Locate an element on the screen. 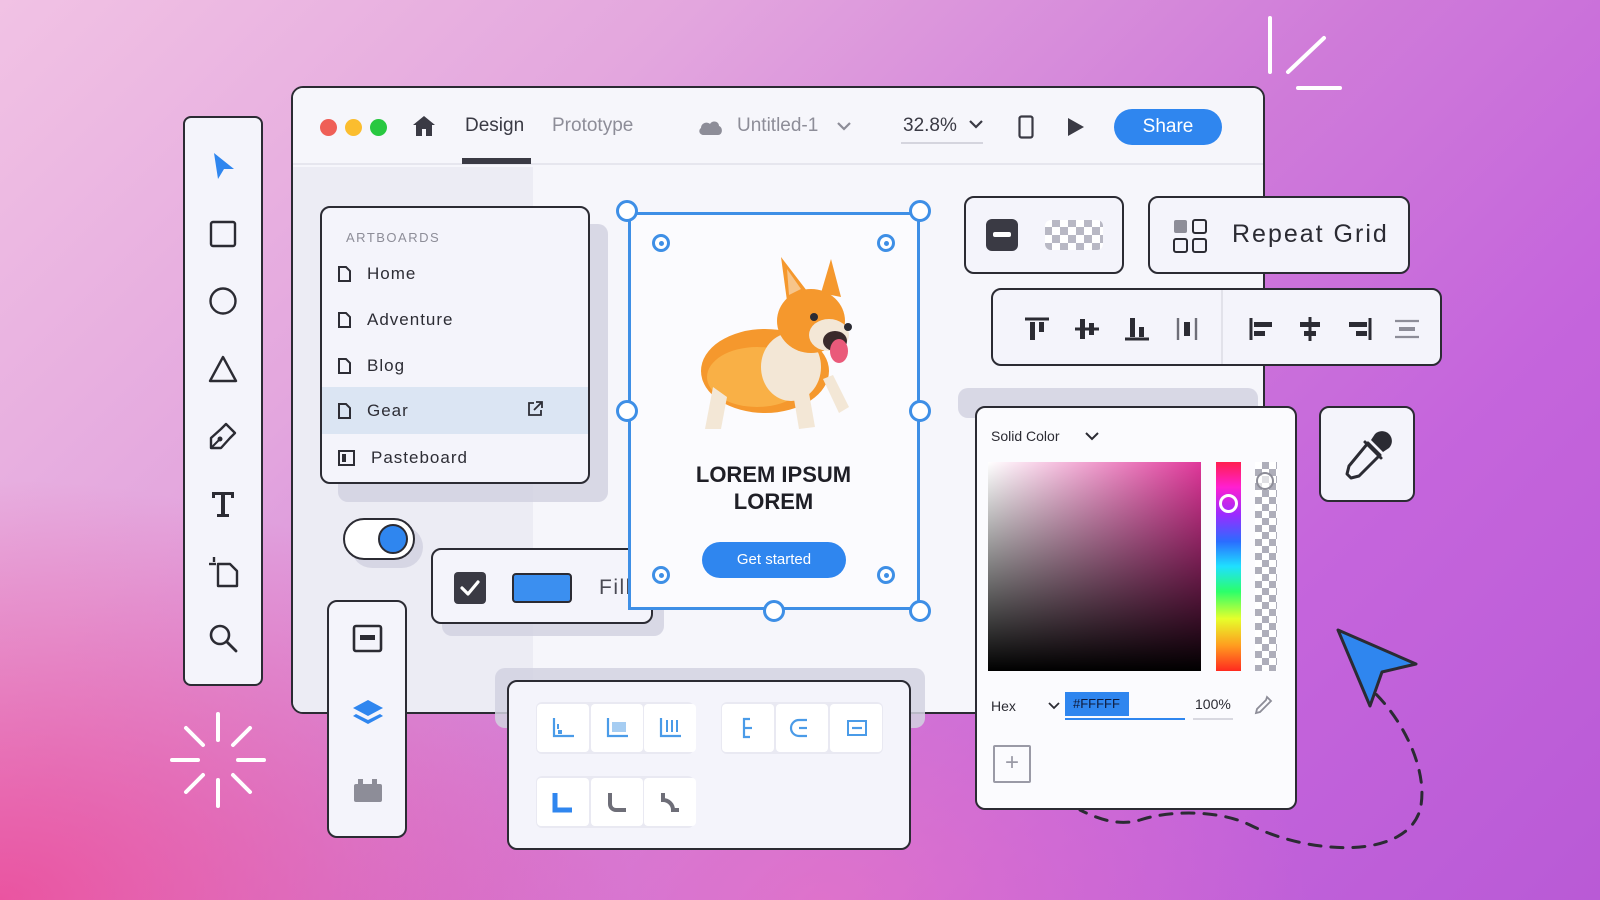  padding-left-icon is located at coordinates (563, 728).